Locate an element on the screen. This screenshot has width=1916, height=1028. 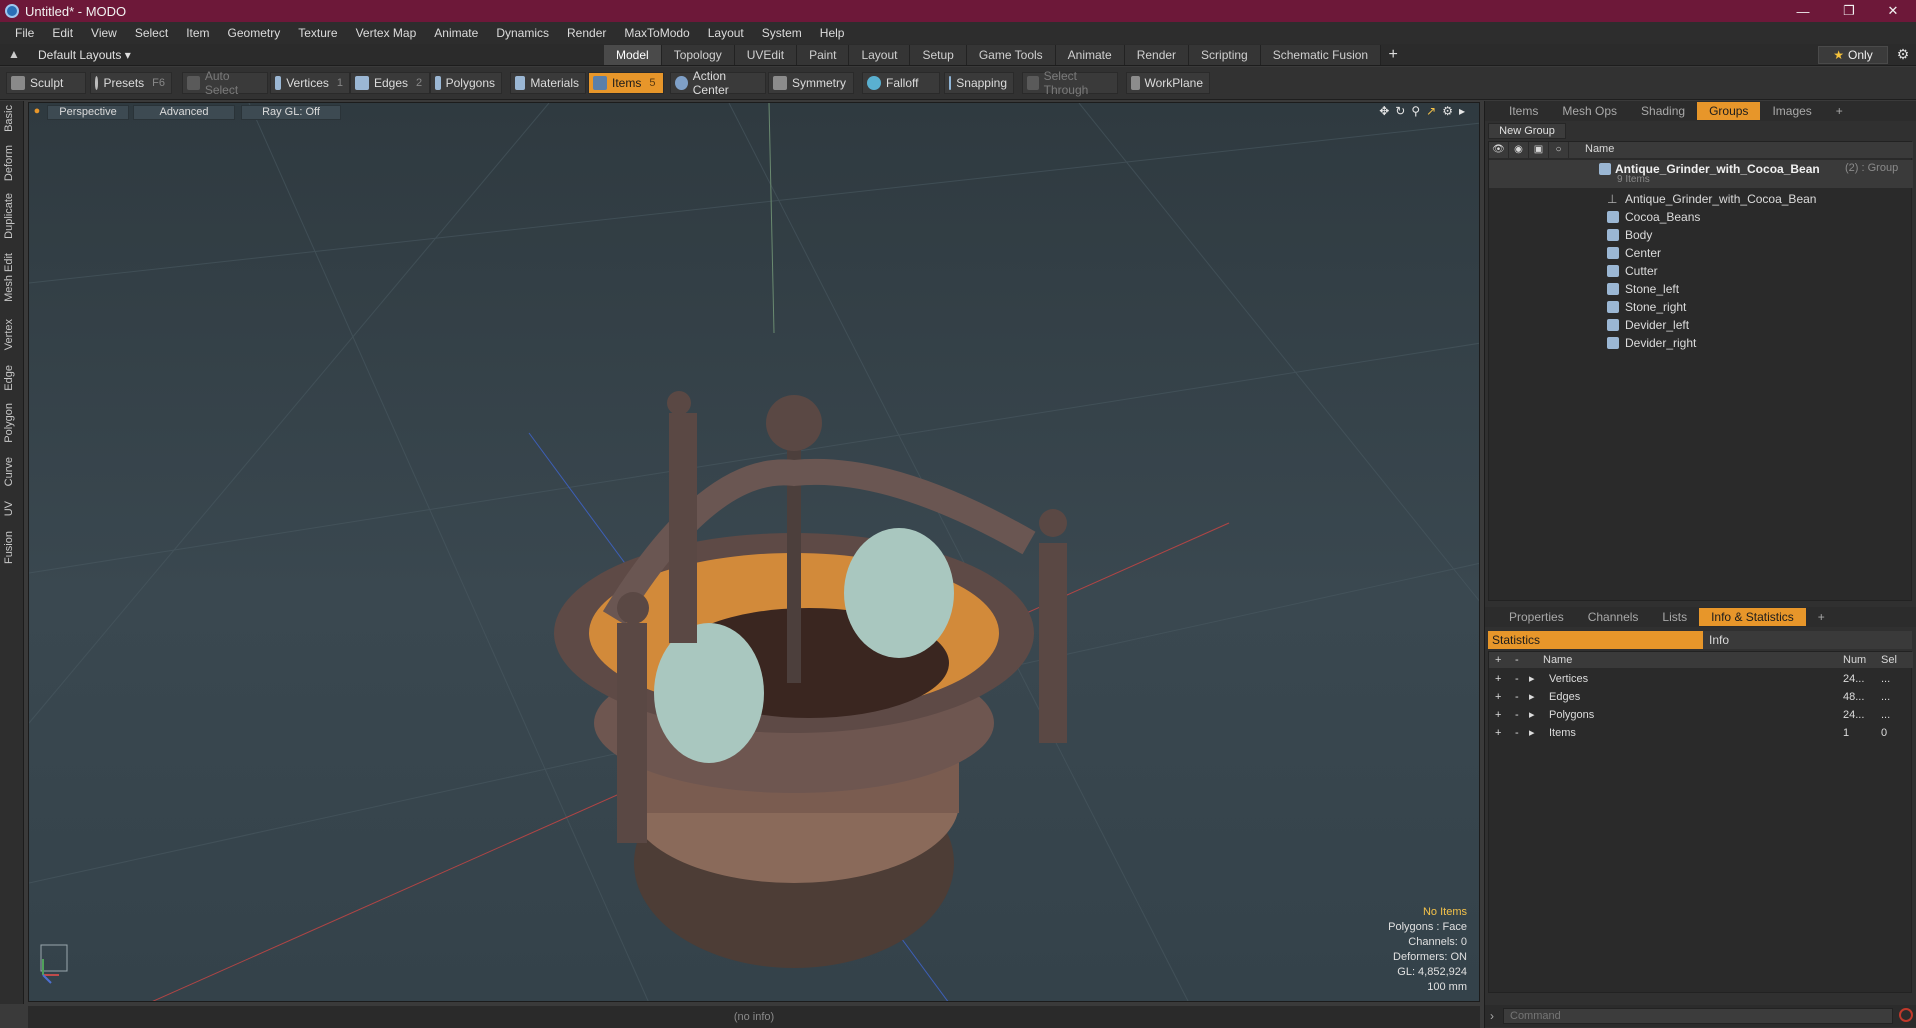
tab-model: Model is located at coordinates (633, 55).